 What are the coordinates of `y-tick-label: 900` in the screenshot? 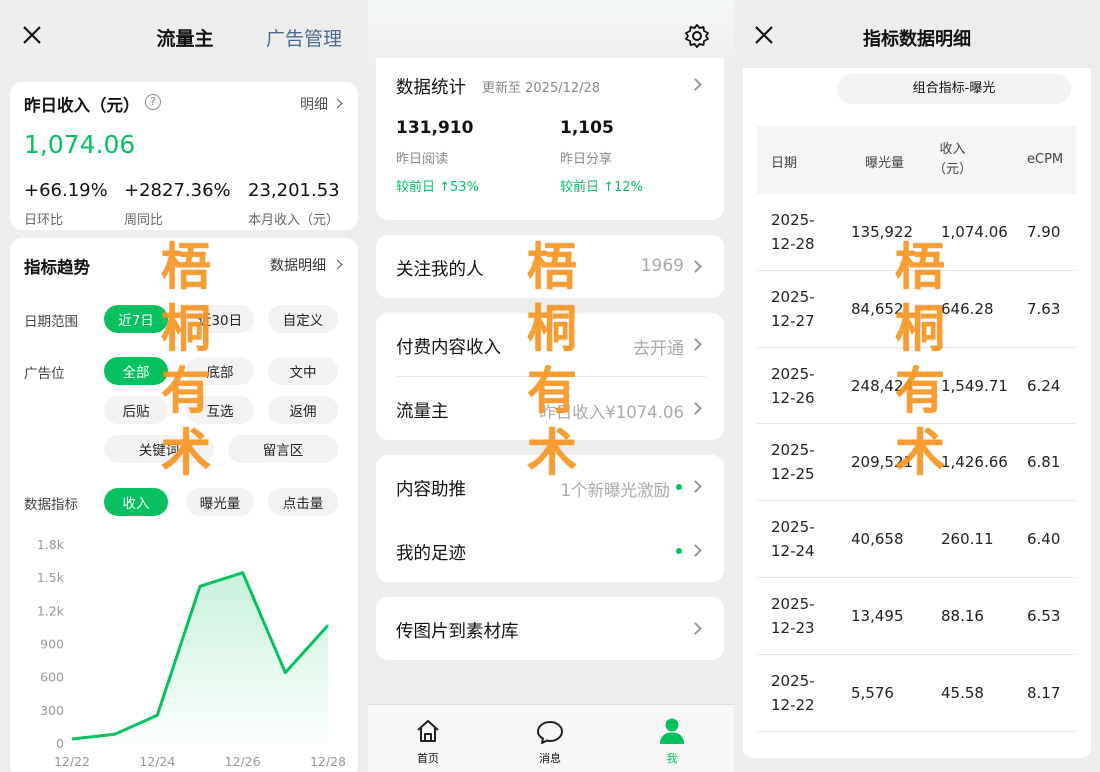 It's located at (52, 644).